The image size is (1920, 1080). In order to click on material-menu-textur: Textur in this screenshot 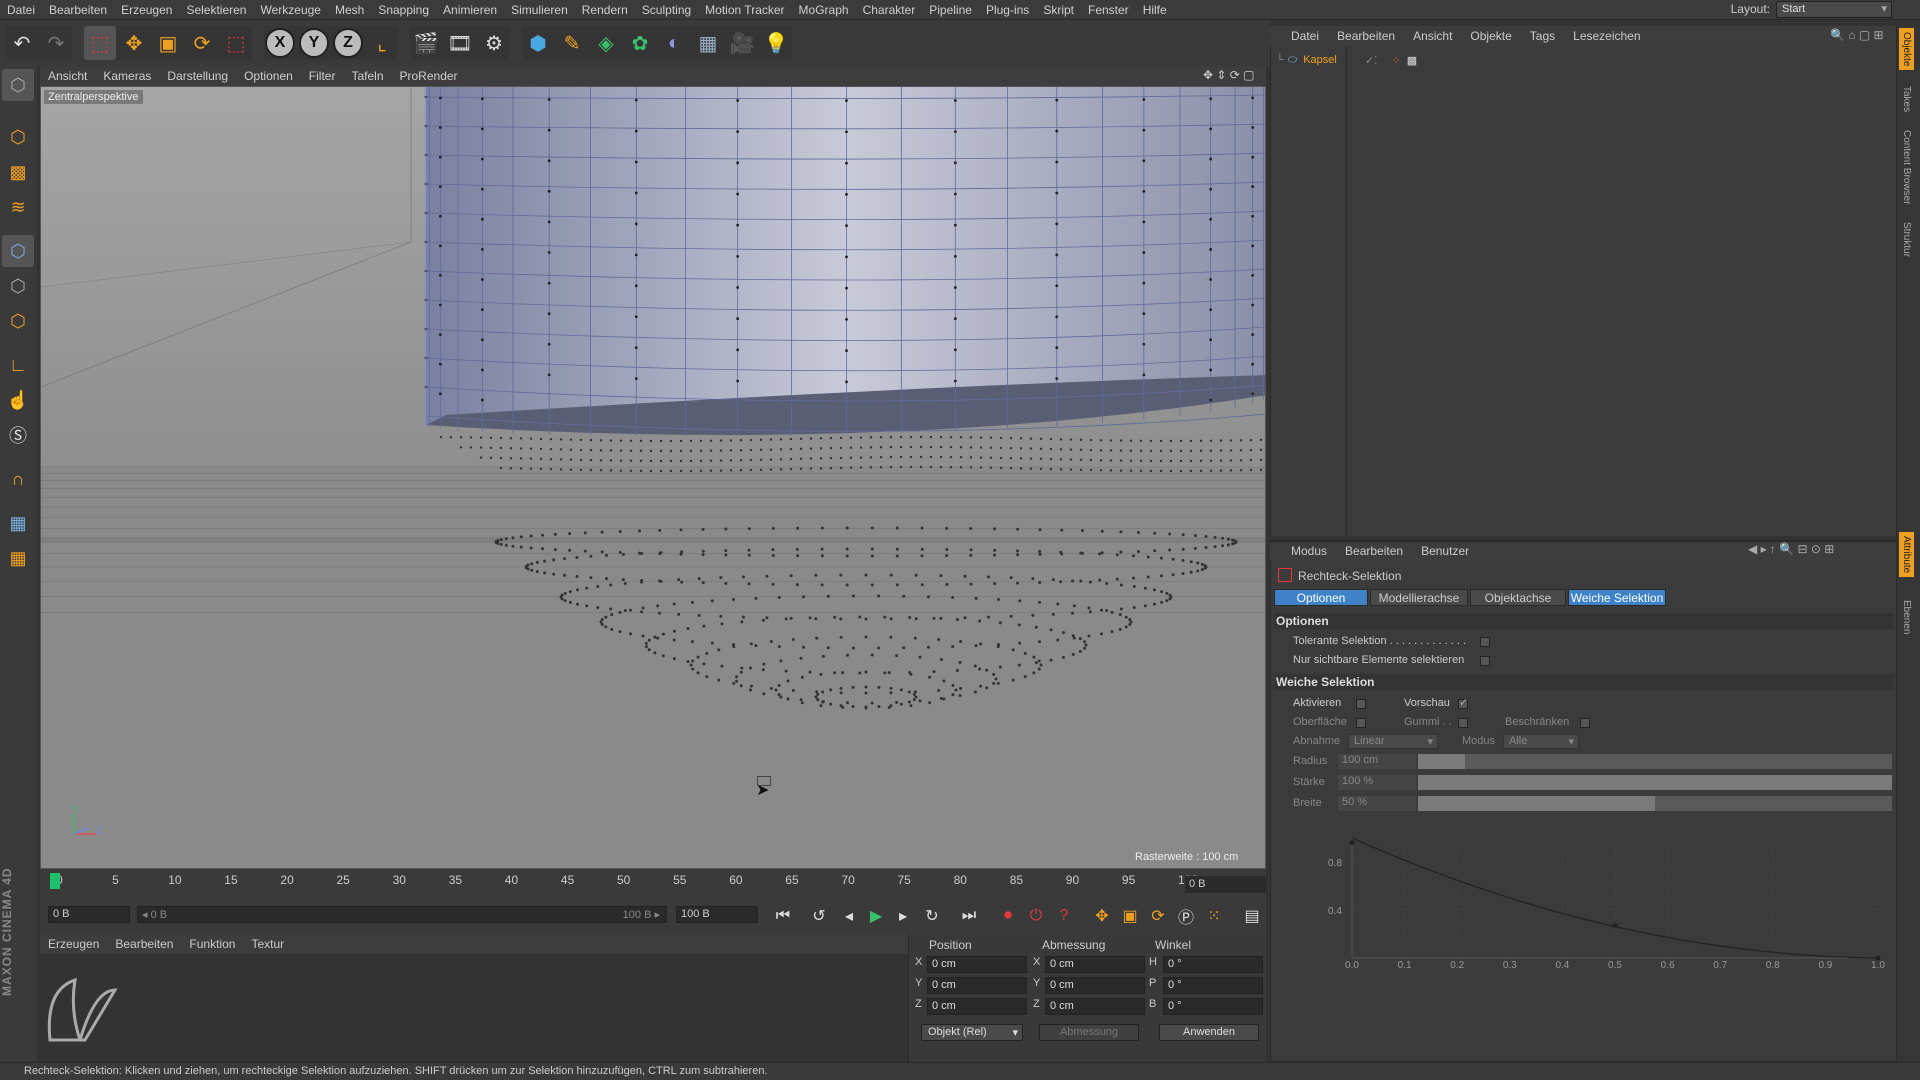, I will do `click(267, 944)`.